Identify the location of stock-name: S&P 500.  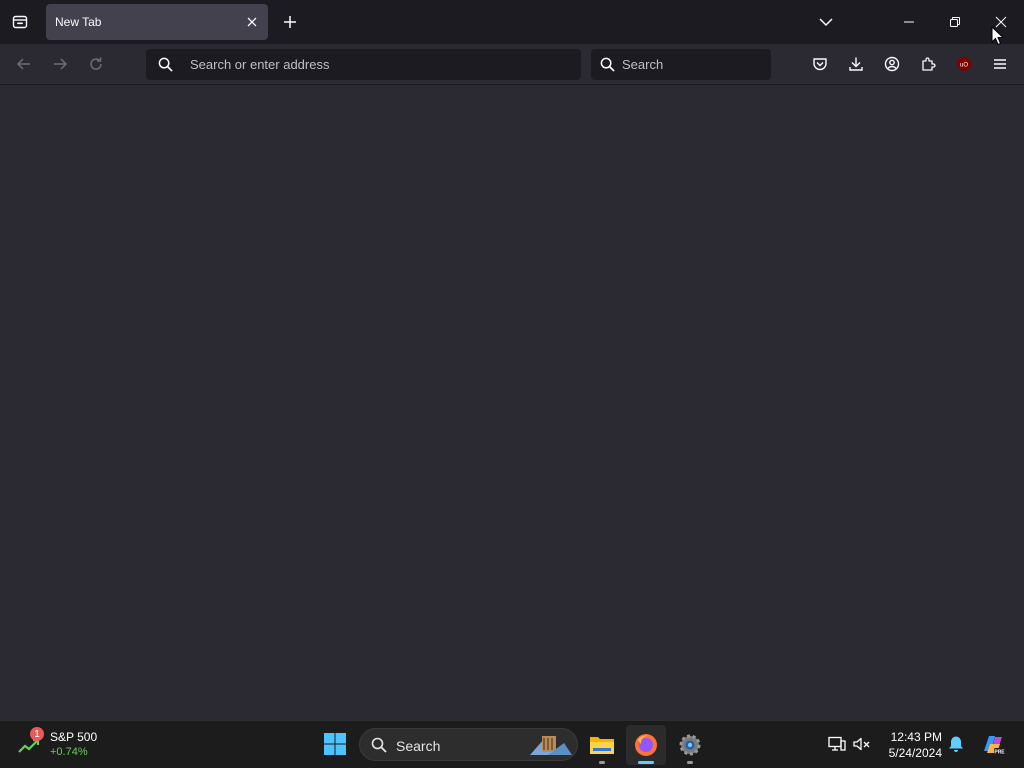
(74, 737).